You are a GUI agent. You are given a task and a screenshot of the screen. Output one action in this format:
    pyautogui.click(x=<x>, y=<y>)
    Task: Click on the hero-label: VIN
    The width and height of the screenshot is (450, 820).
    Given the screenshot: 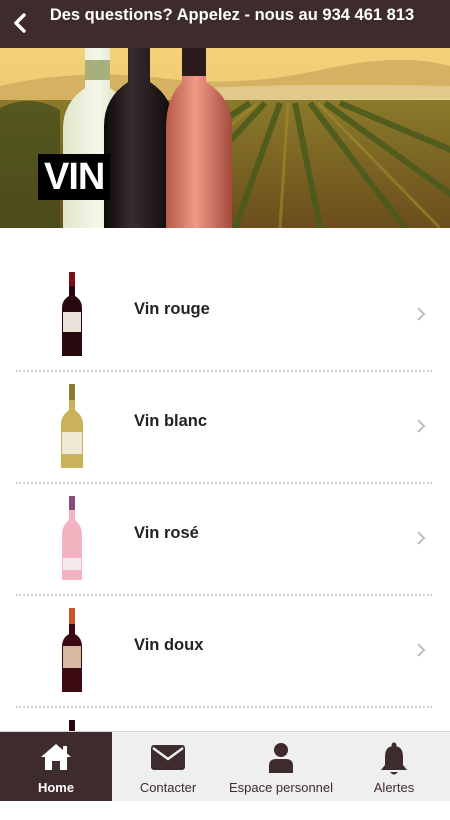 What is the action you would take?
    pyautogui.click(x=74, y=177)
    